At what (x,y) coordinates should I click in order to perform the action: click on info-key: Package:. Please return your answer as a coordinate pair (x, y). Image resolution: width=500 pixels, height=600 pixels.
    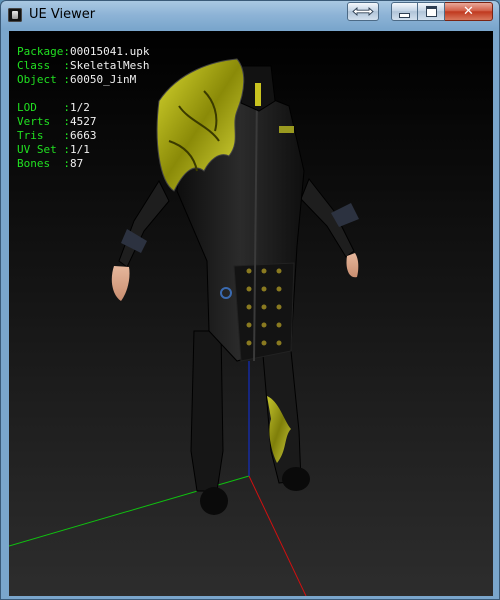
    Looking at the image, I should click on (43, 51).